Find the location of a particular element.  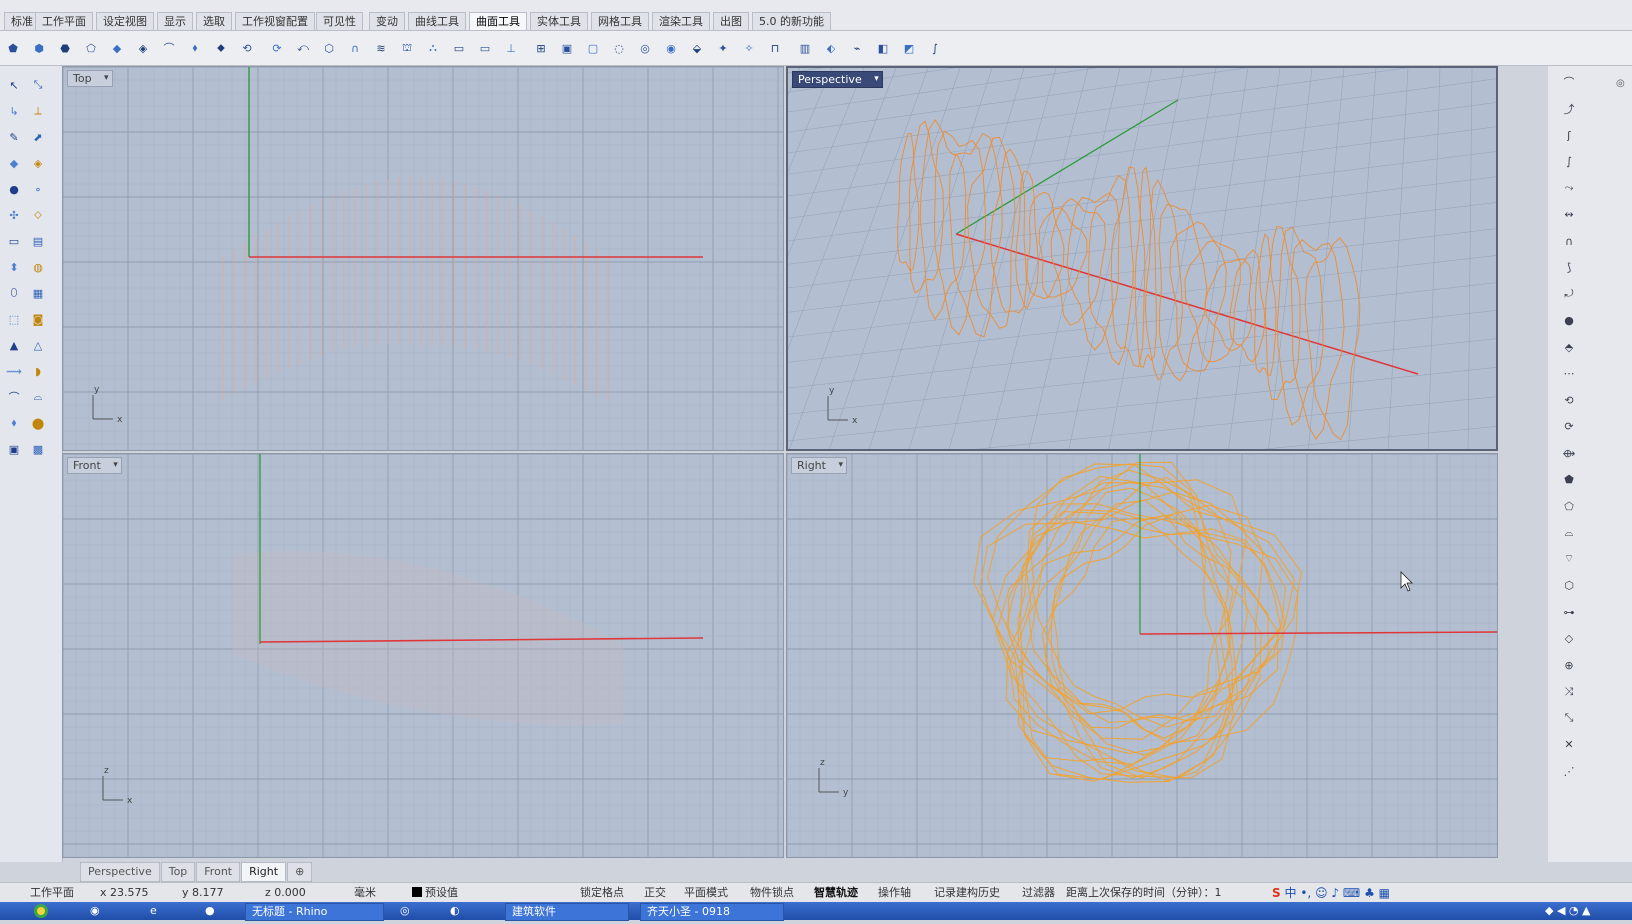

mesh-icon: ⬡ is located at coordinates (329, 48).